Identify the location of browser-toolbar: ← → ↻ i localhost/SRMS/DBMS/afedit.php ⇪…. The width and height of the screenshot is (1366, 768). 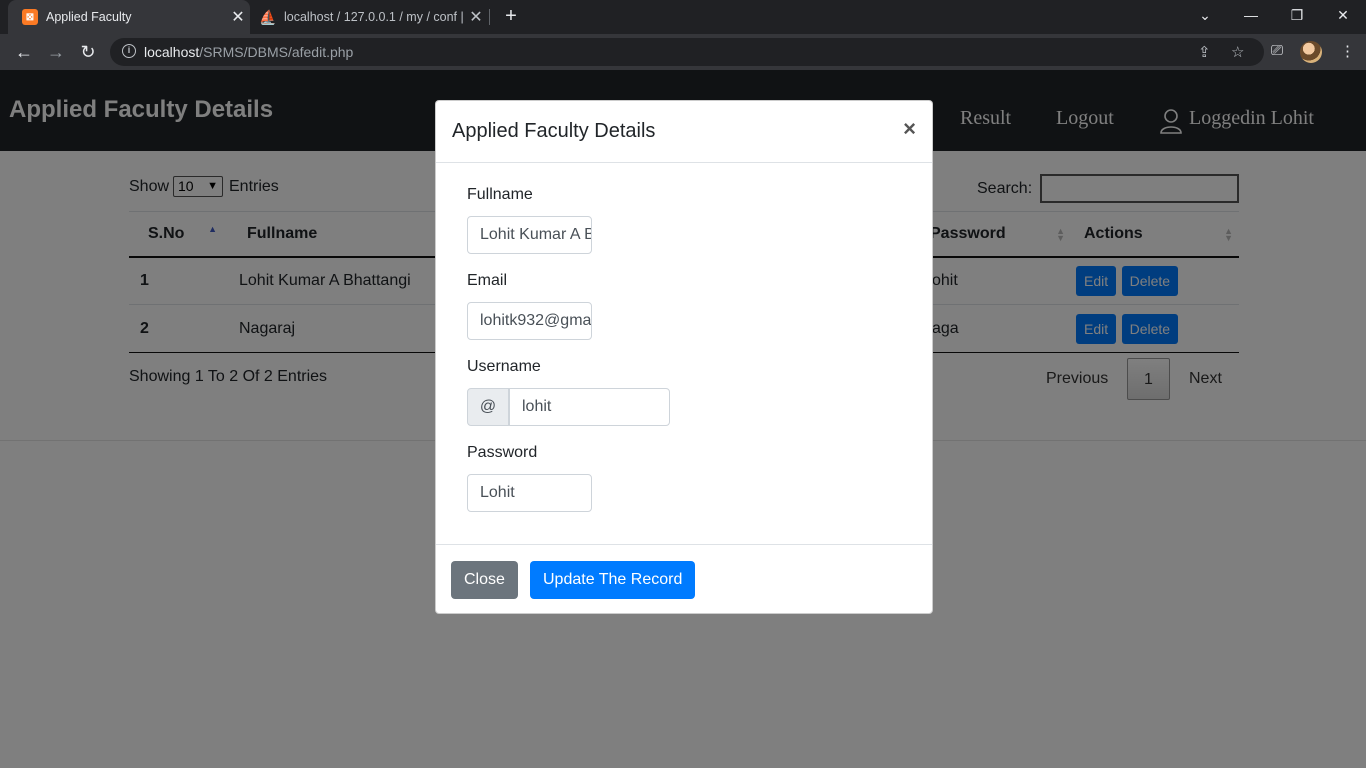
(683, 52).